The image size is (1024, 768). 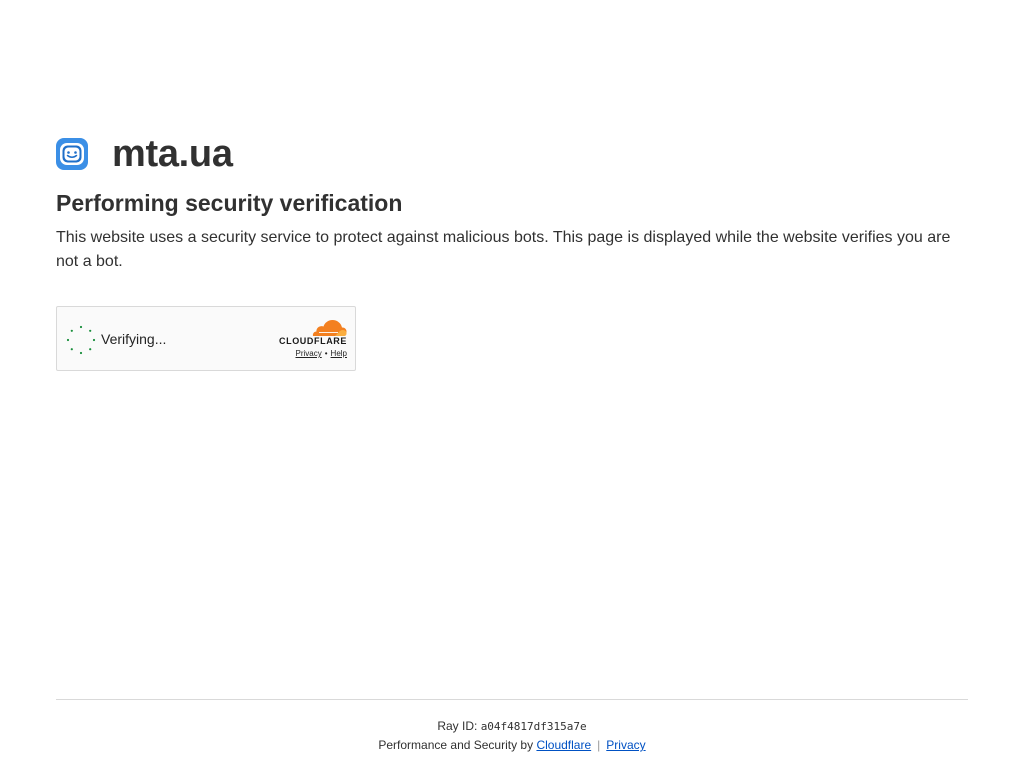 I want to click on cloudflare-cloud-icon, so click(x=329, y=328).